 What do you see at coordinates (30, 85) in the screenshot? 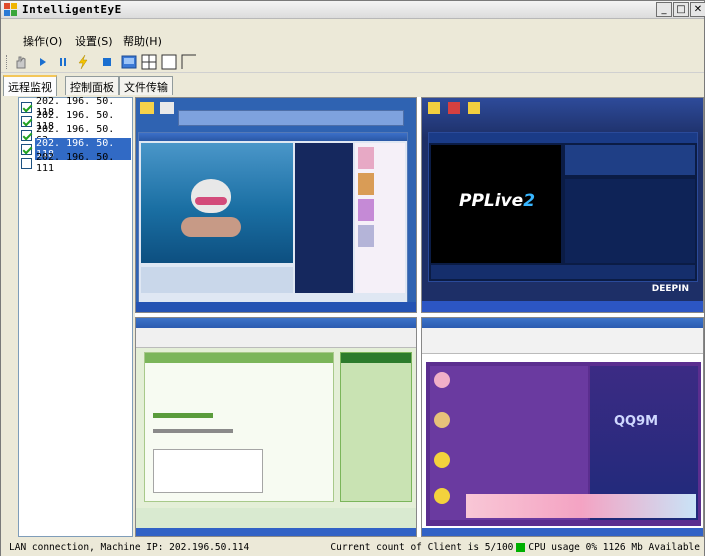
I see `tab-remote-monitor: 远程监视` at bounding box center [30, 85].